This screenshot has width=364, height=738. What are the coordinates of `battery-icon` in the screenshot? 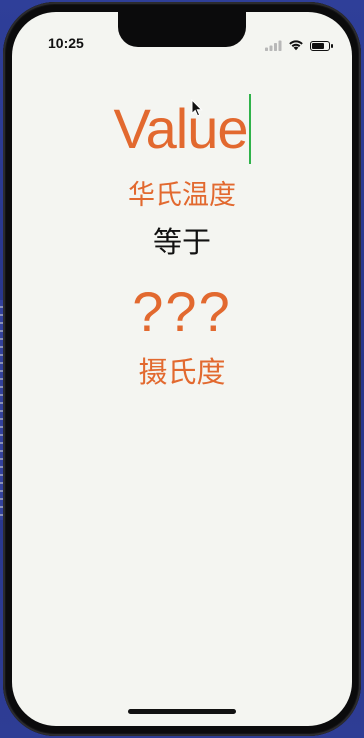 It's located at (321, 45).